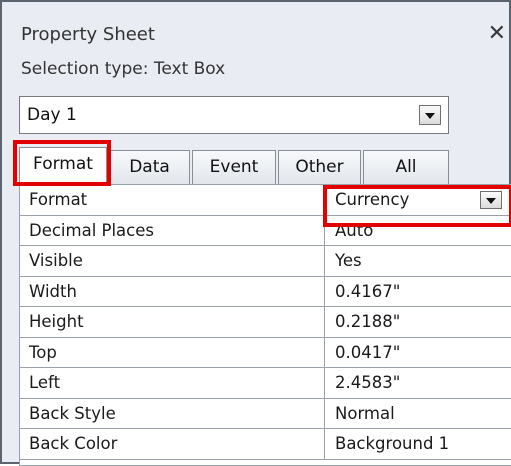  I want to click on property-row: Back Color Background 1, so click(265, 444).